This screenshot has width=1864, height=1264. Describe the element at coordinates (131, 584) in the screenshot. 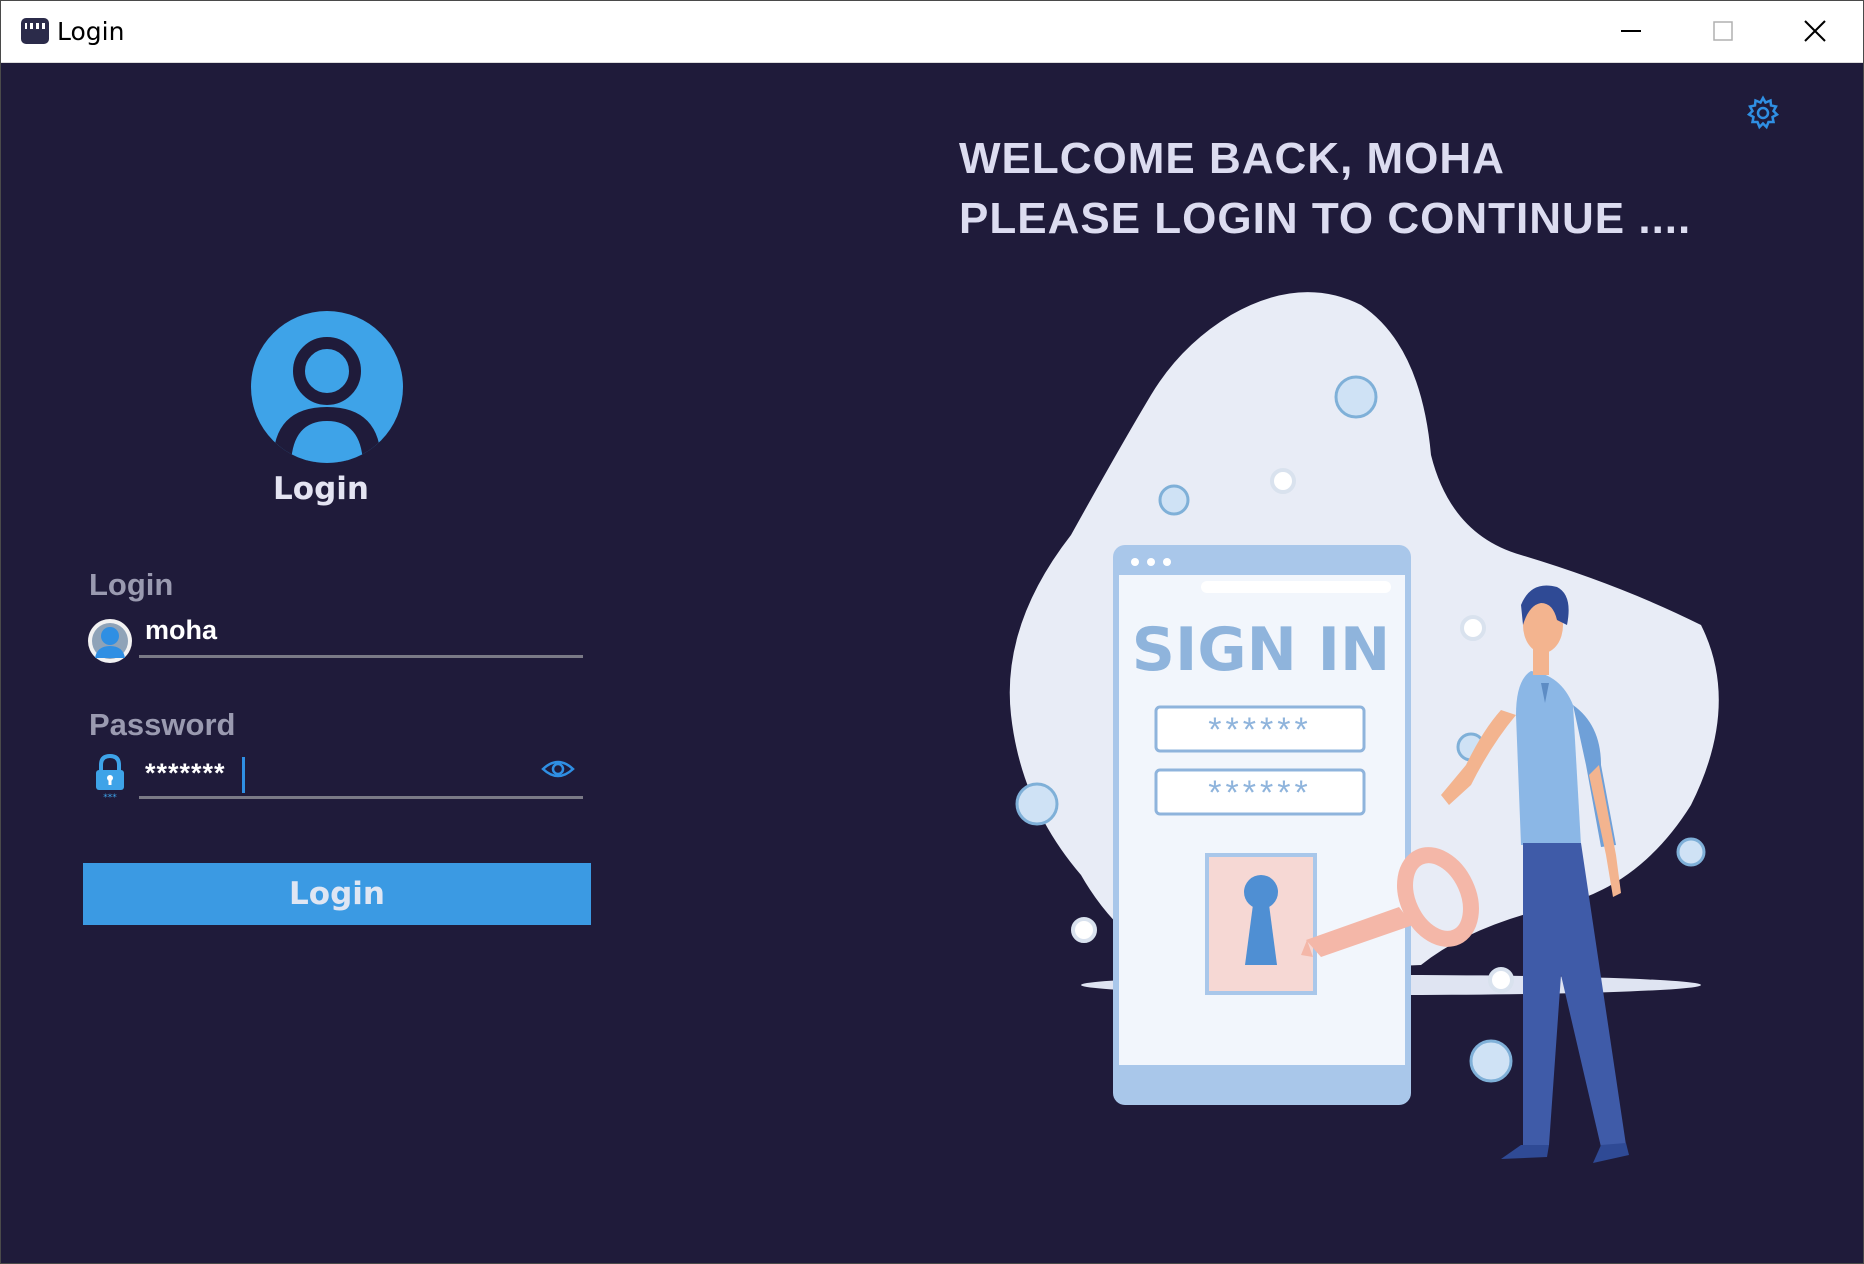

I see `login-label: Login` at that location.